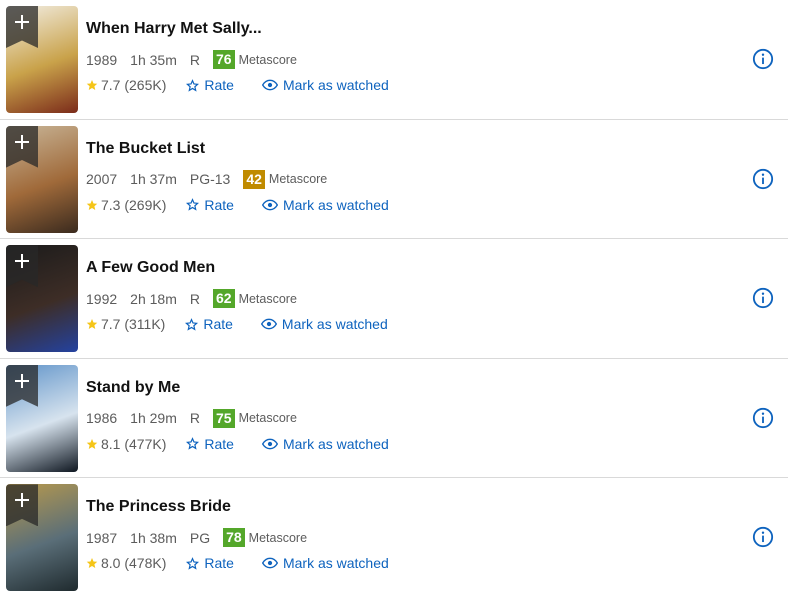  I want to click on imdb-rating: 7.7 (265K), so click(126, 85).